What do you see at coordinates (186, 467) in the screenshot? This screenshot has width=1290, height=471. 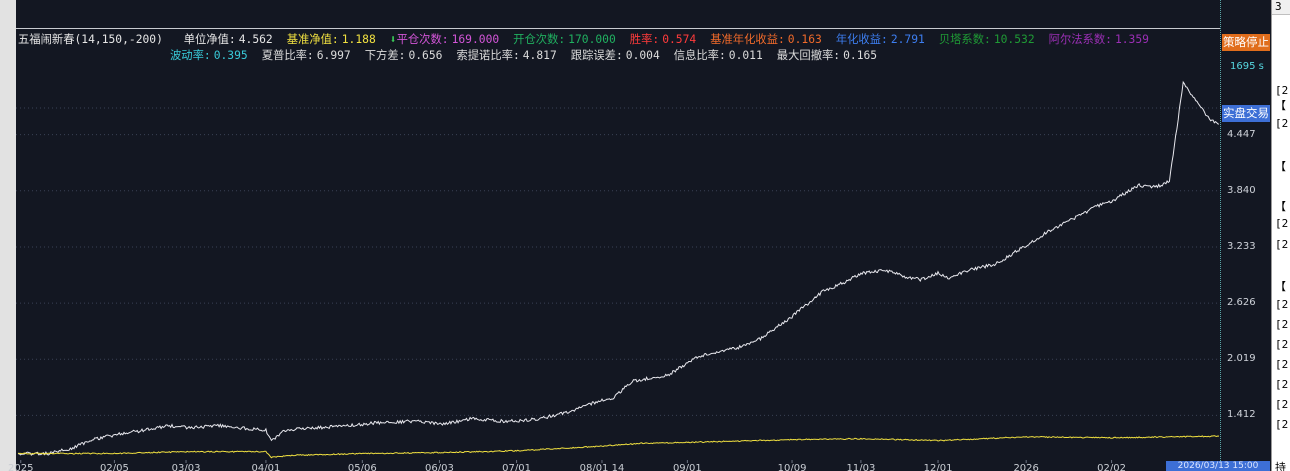 I see `x-tick-label: 03/03` at bounding box center [186, 467].